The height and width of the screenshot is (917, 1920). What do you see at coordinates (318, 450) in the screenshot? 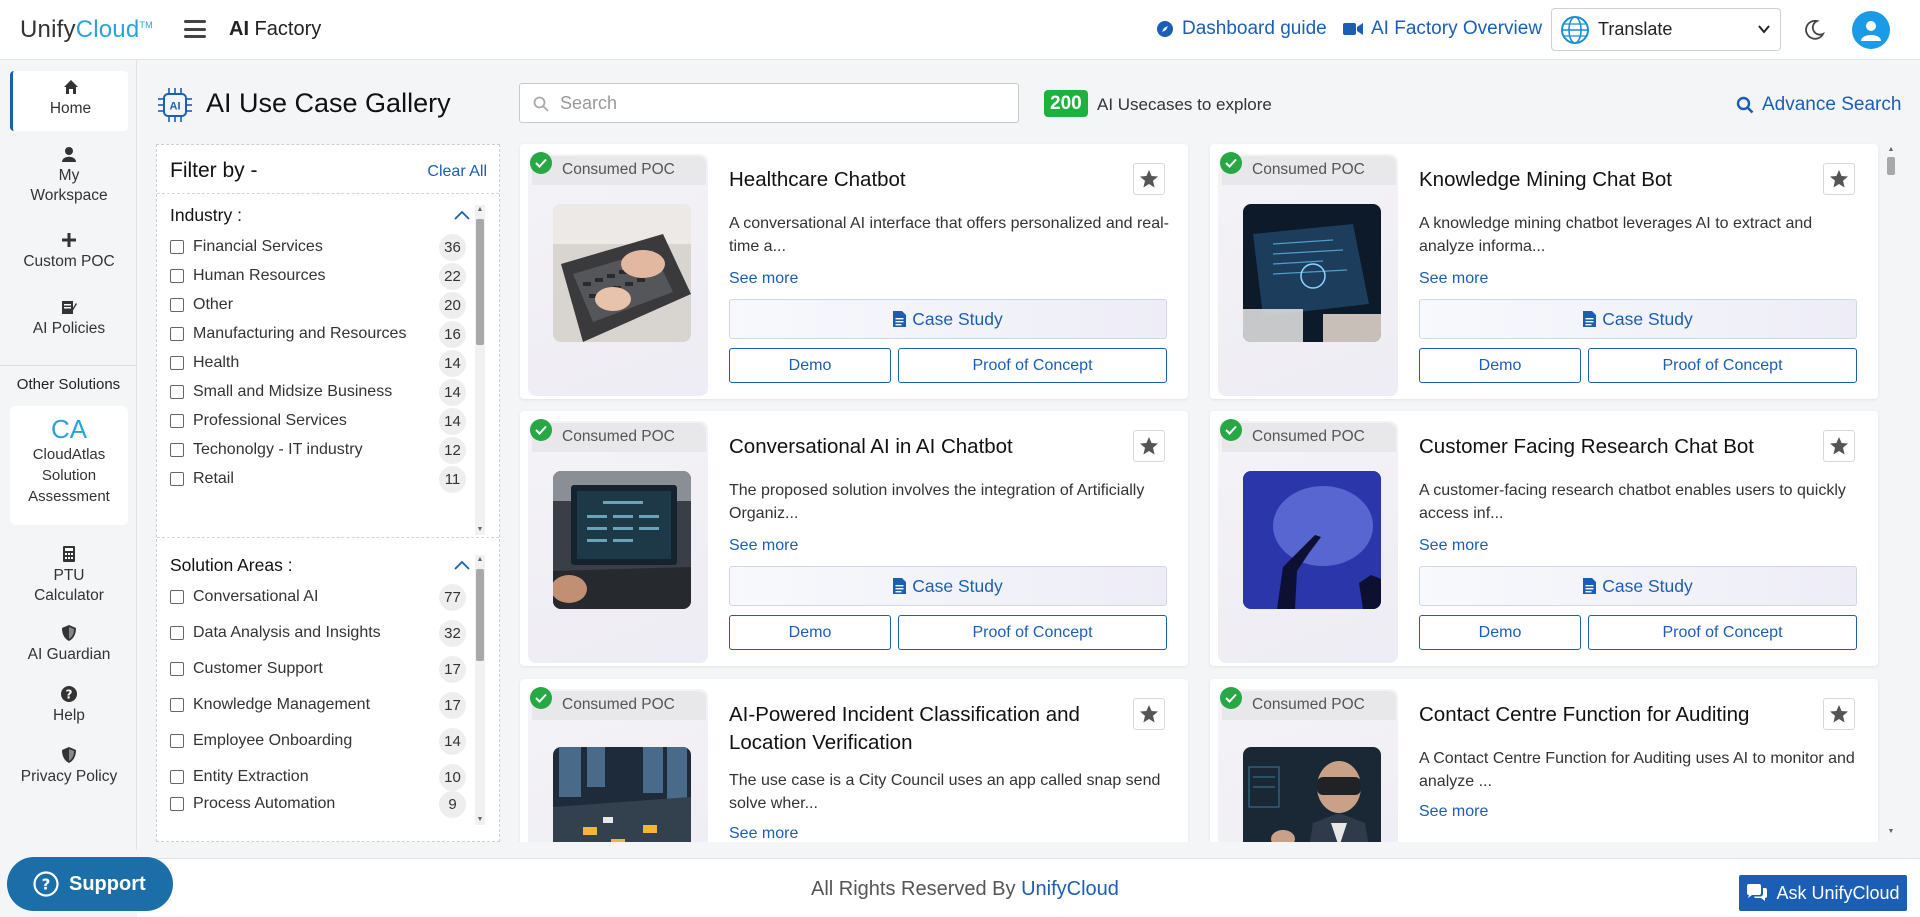
I see `industry-row: Techonolgy - IT industry 12` at bounding box center [318, 450].